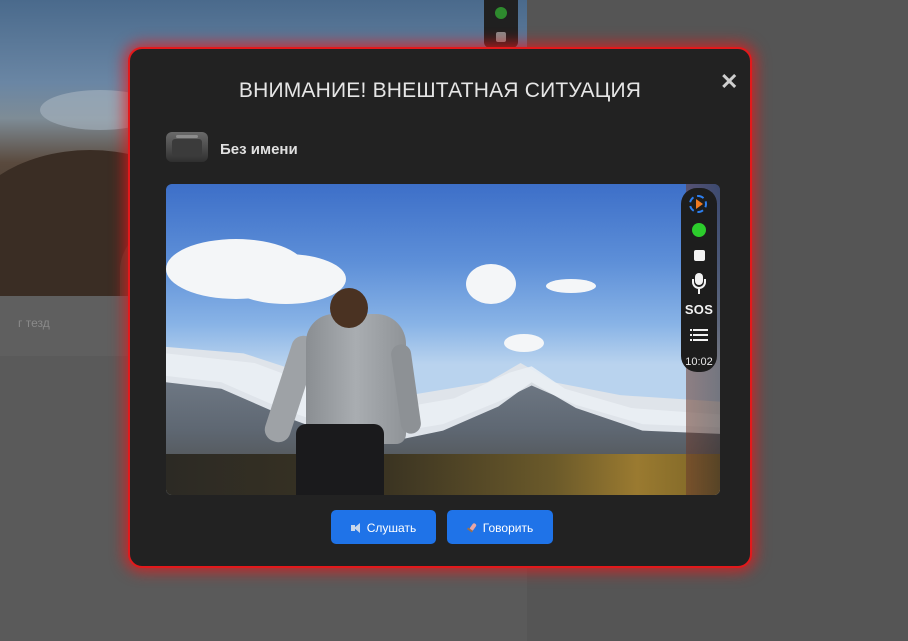  What do you see at coordinates (501, 37) in the screenshot?
I see `background-stop-icon` at bounding box center [501, 37].